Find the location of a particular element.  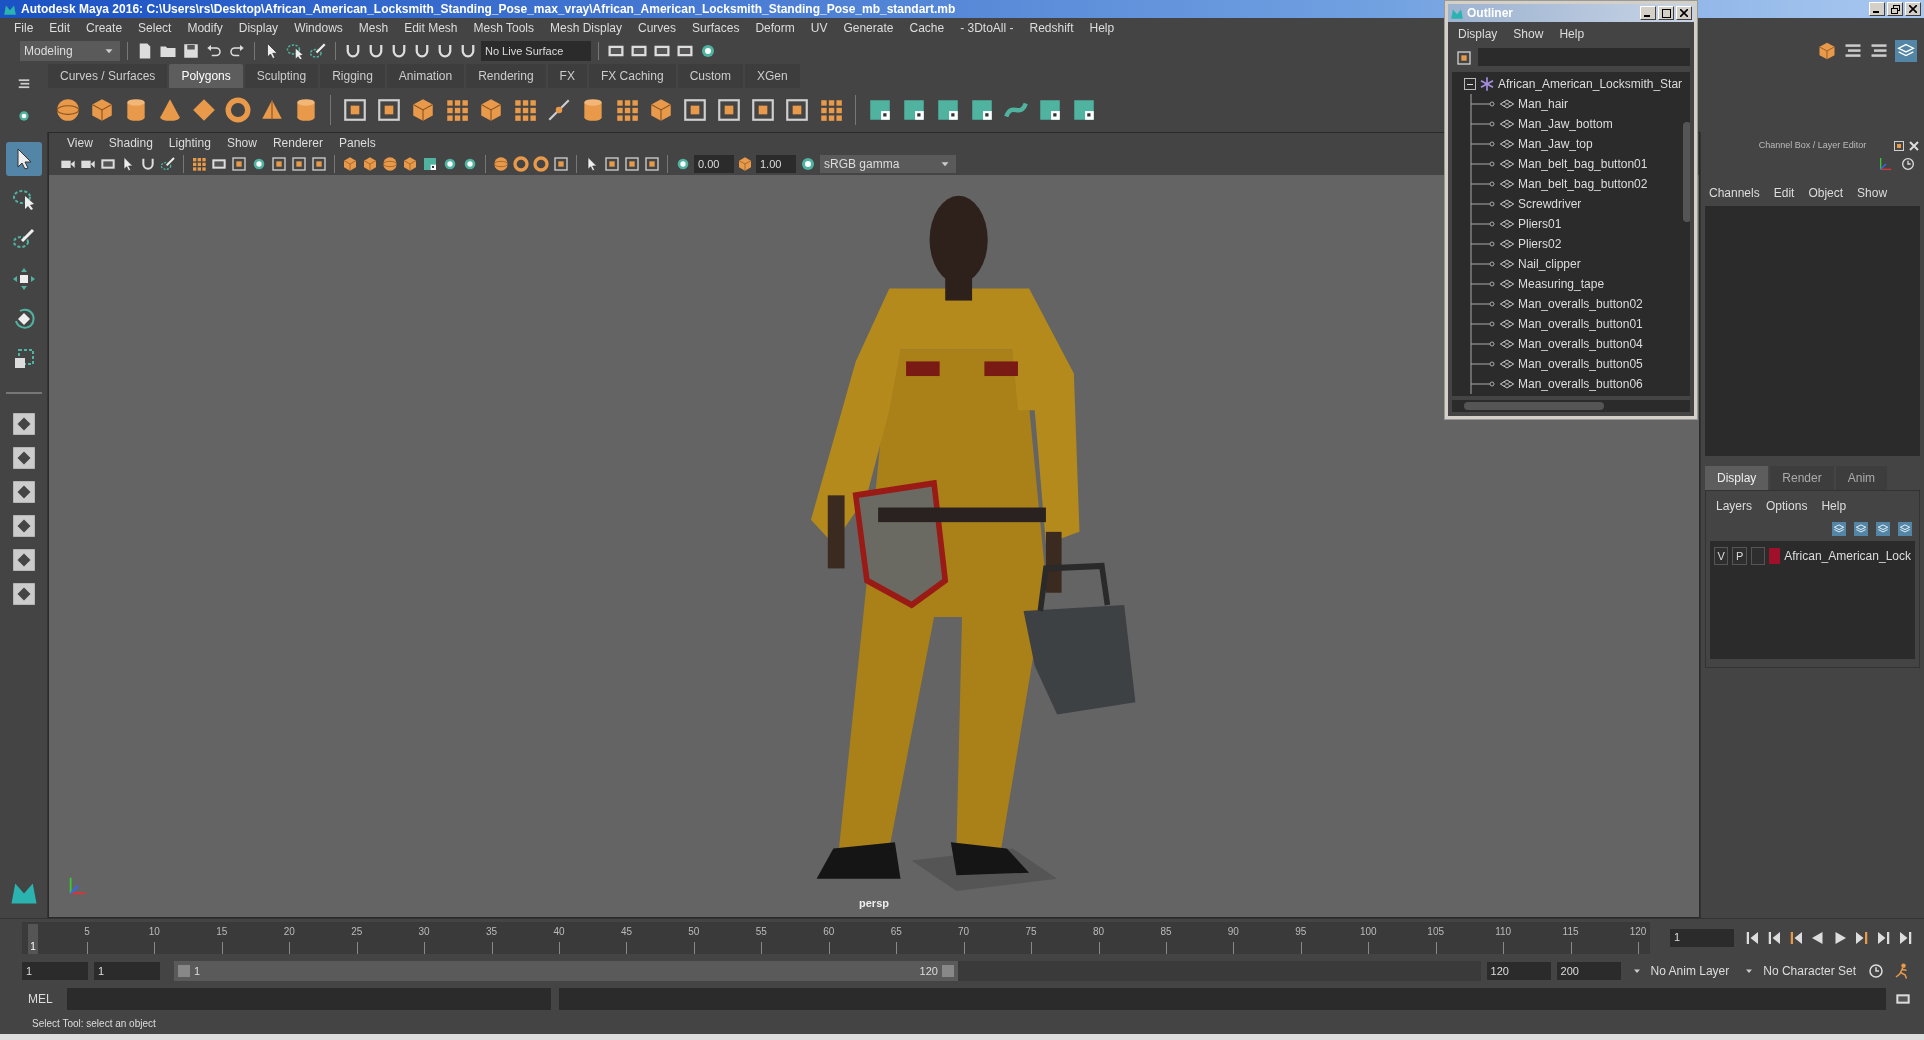

menu-item: Mesh is located at coordinates (373, 28).